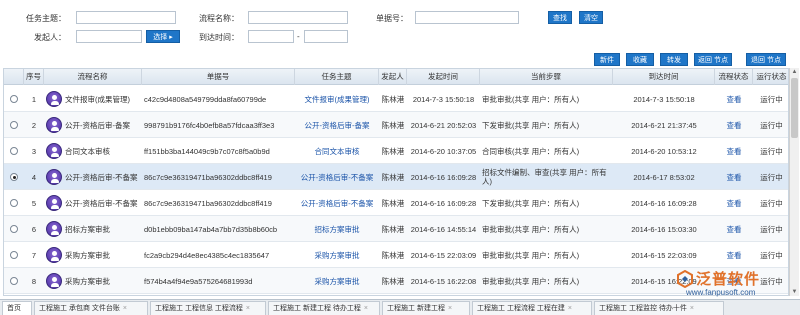  I want to click on run-column-cell: 运行中, so click(770, 229).